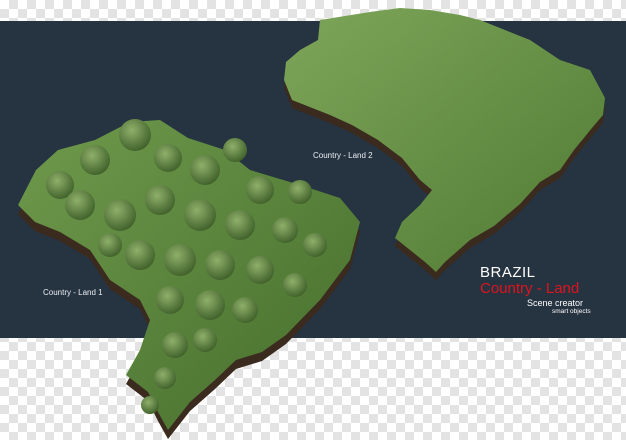 The image size is (626, 440). What do you see at coordinates (508, 272) in the screenshot?
I see `country-name-title: BRAZIL` at bounding box center [508, 272].